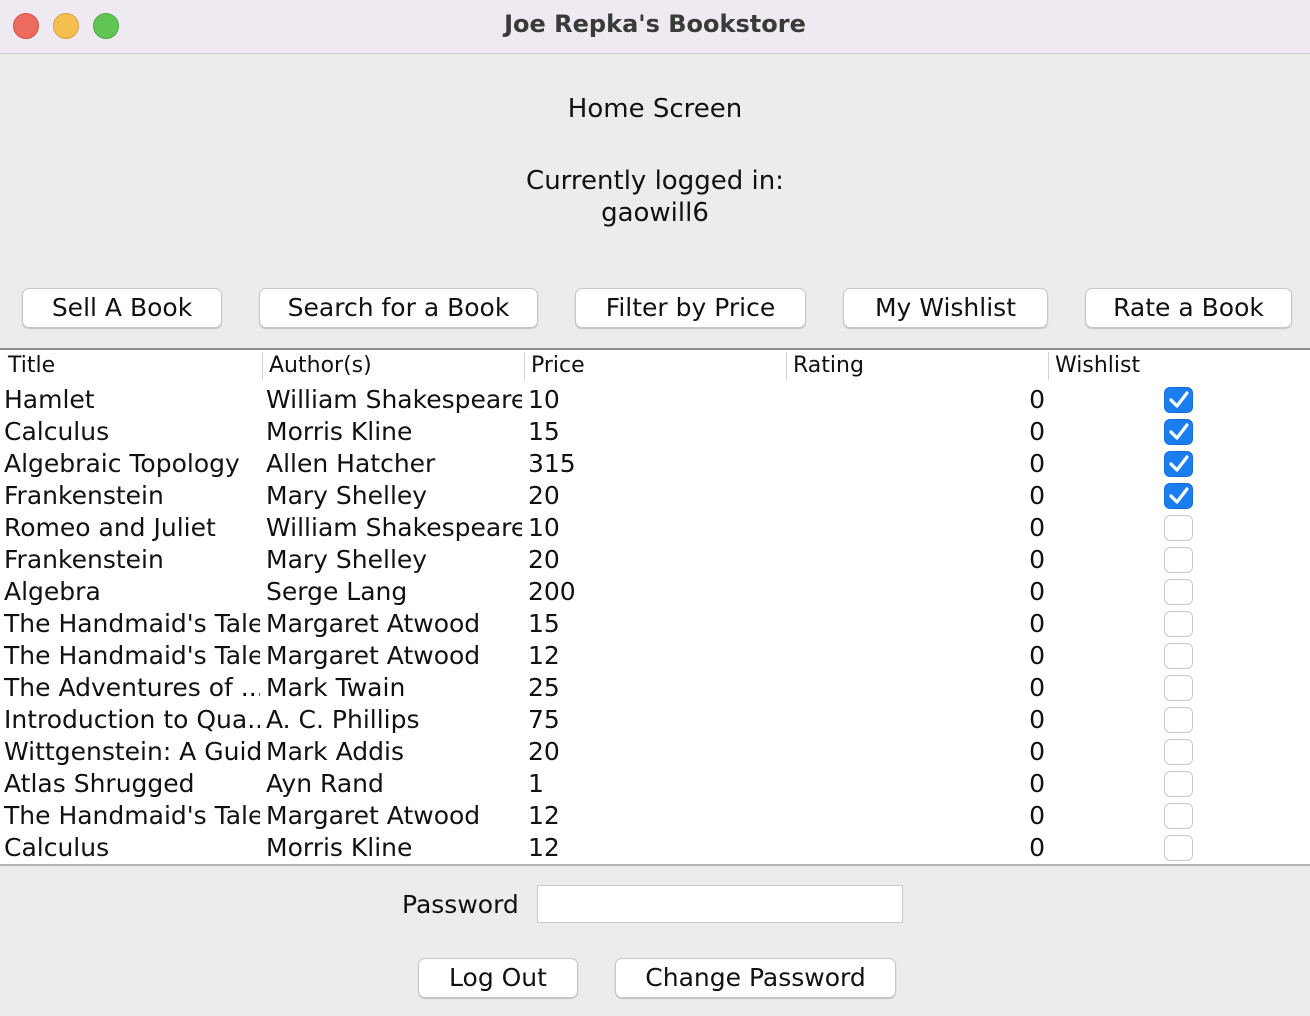 The height and width of the screenshot is (1016, 1310). Describe the element at coordinates (351, 463) in the screenshot. I see `cell-author: Allen Hatcher` at that location.